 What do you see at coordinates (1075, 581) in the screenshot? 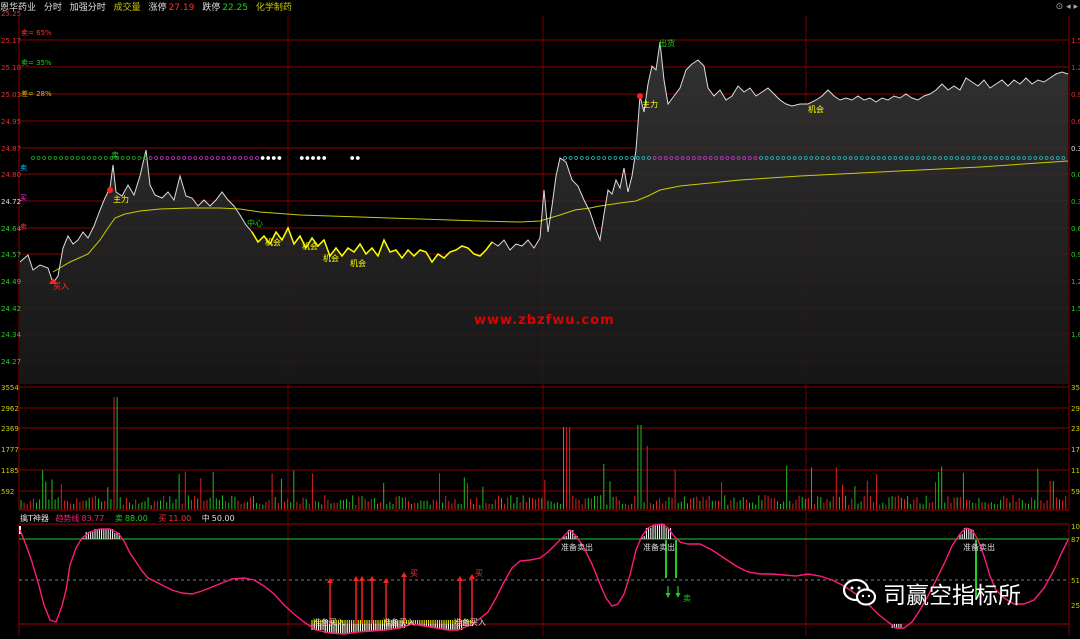
I see `osc-tick-label: 51` at bounding box center [1075, 581].